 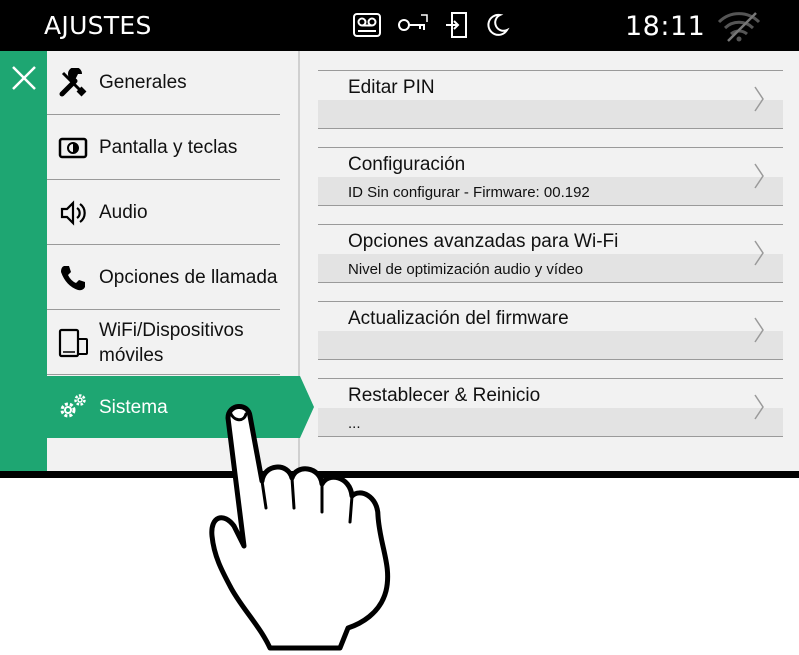 I want to click on list-item-subtitle-band: ID Sin configurar - Firmware: 00.192, so click(x=550, y=191).